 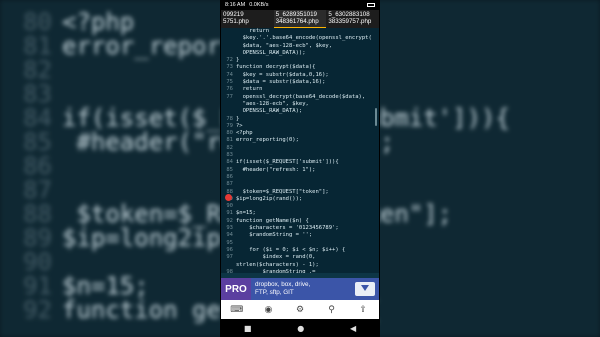 What do you see at coordinates (37, 166) in the screenshot?
I see `background-line-number: 86` at bounding box center [37, 166].